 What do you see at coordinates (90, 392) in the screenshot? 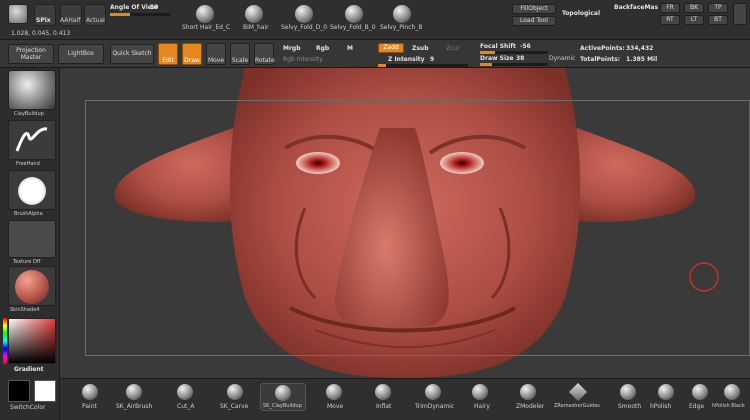
I see `paint-brush-icon` at bounding box center [90, 392].